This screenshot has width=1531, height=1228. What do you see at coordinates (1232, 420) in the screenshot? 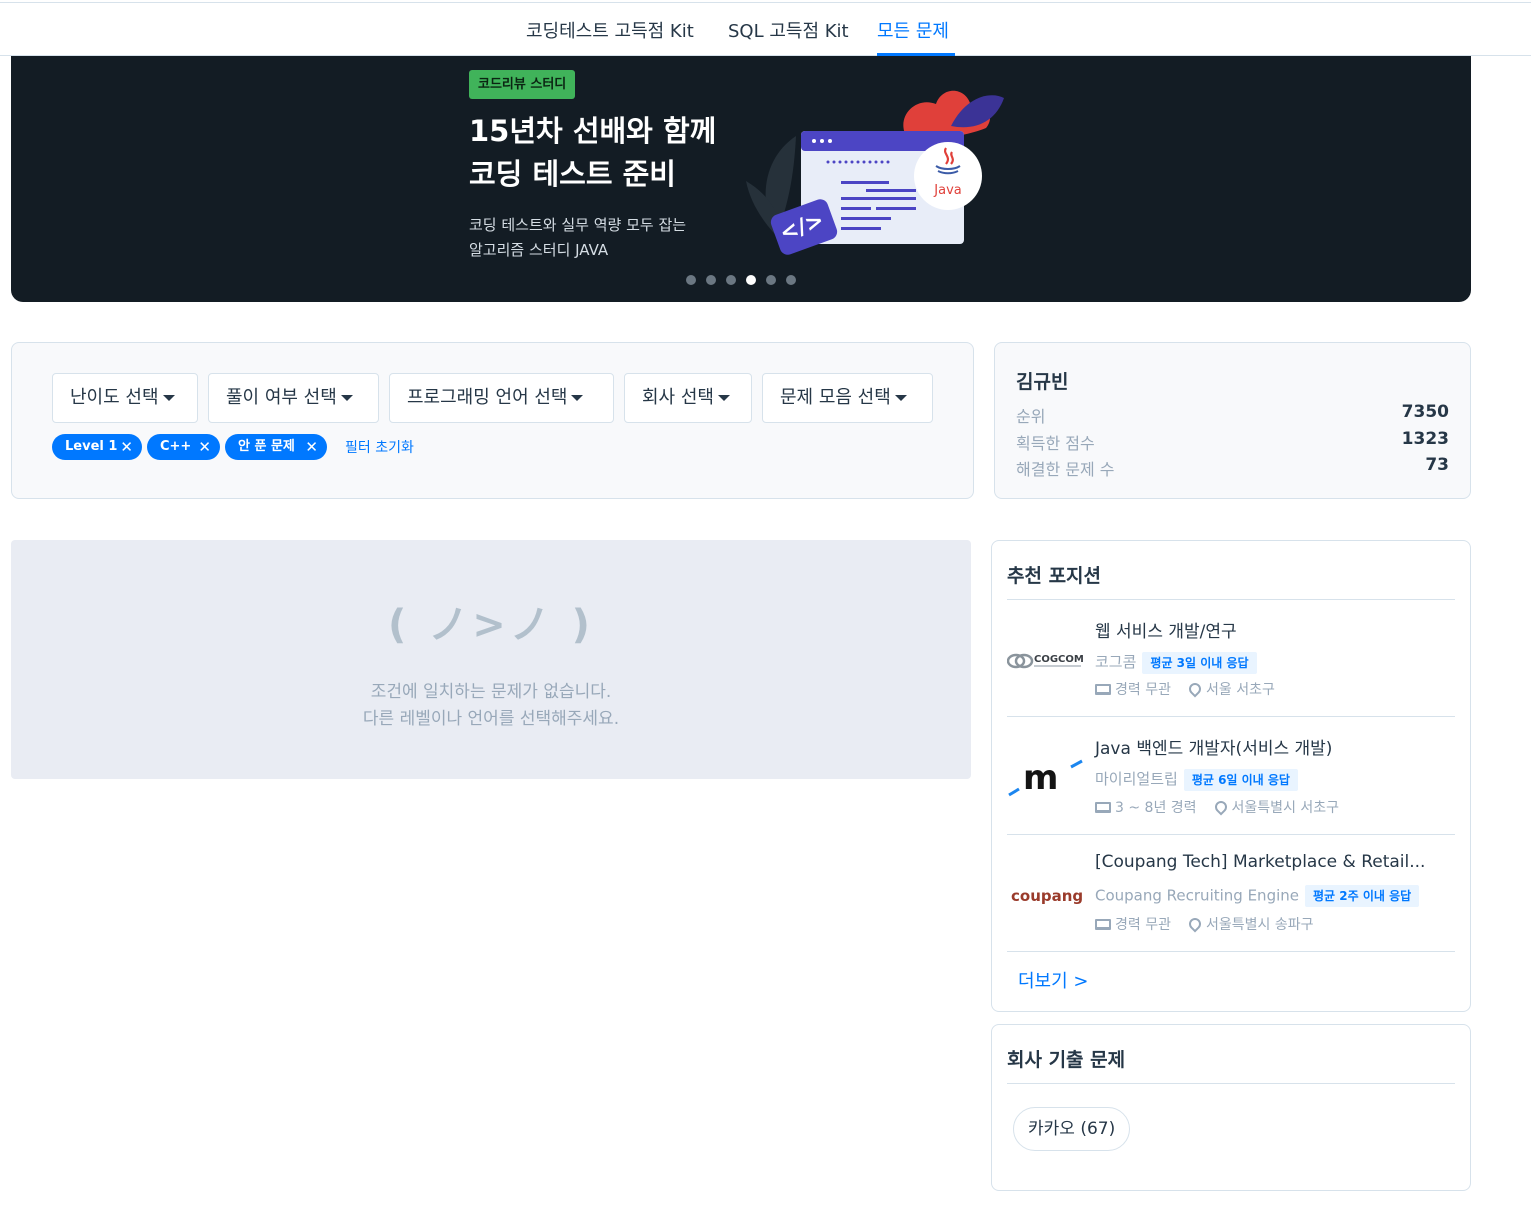
I see `user-summary-card: 김규빈 순위 7350 획득한 점수 1323 해결한 문제 수 73` at bounding box center [1232, 420].